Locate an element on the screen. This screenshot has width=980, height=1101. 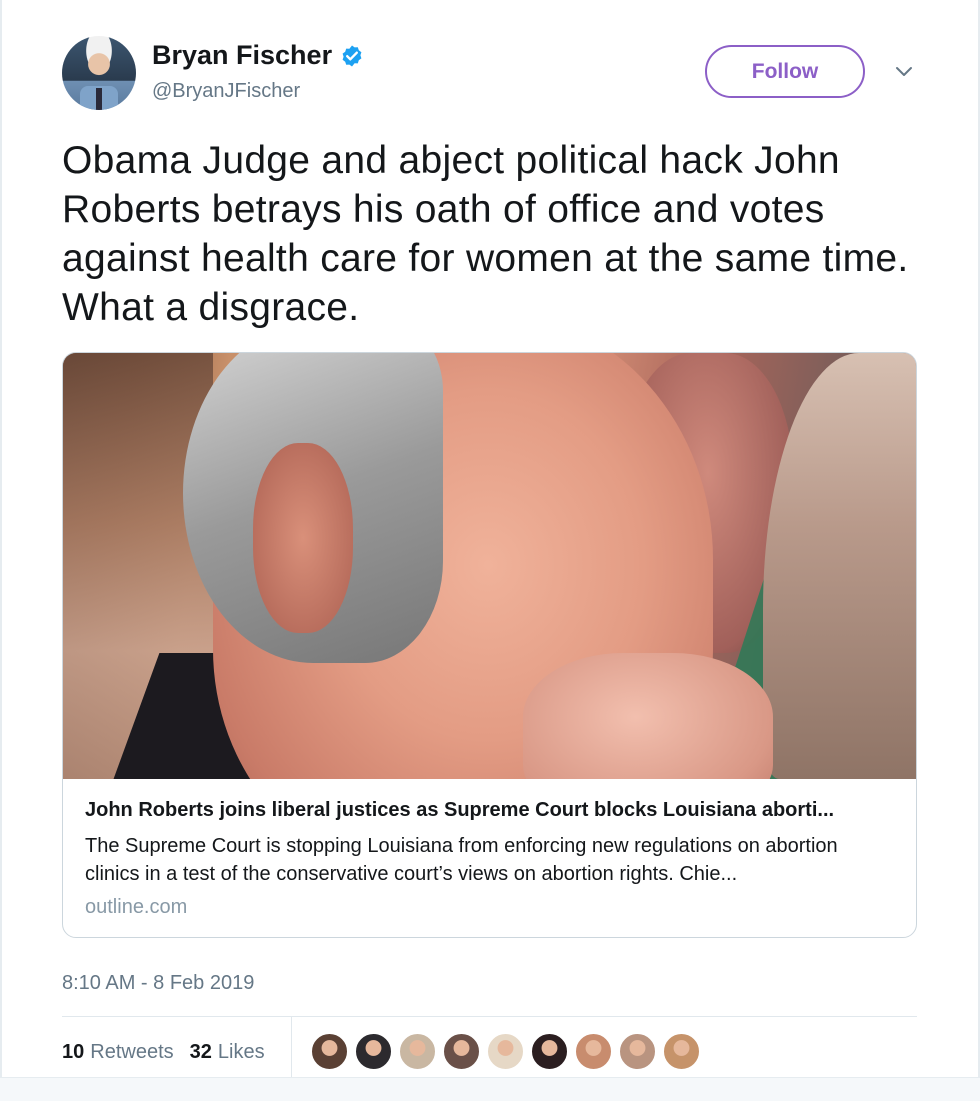
likes-stat: 32 Likes is located at coordinates (227, 1052).